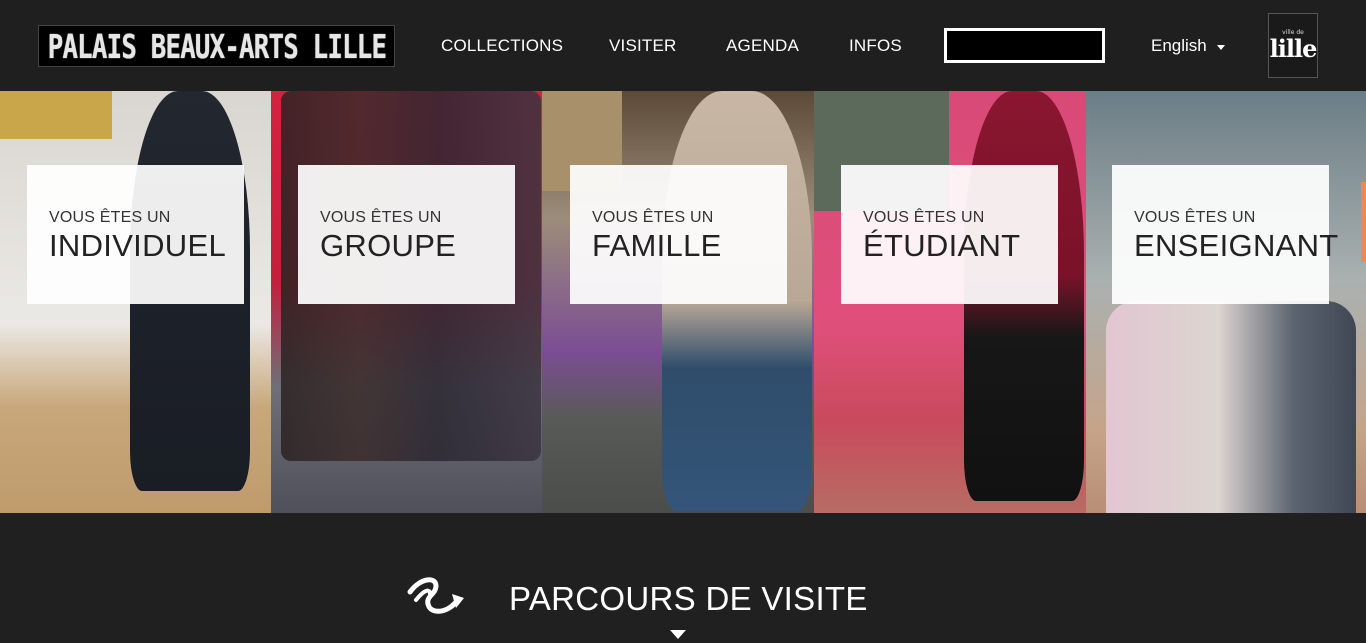 The image size is (1366, 643). What do you see at coordinates (1363, 222) in the screenshot?
I see `scroll-indicator` at bounding box center [1363, 222].